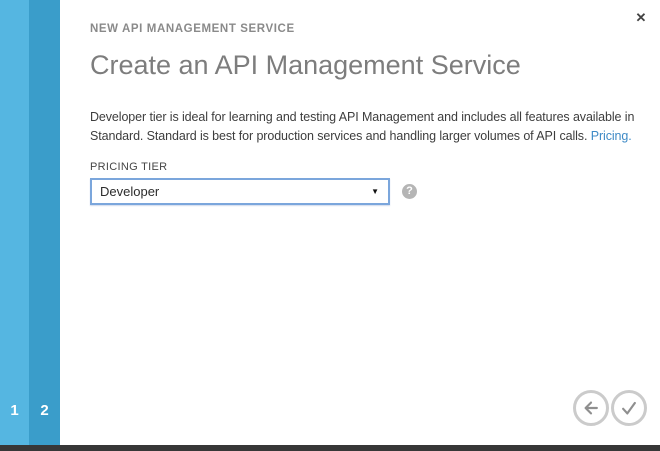  I want to click on pricing-tier-label: PRICING TIER, so click(129, 167).